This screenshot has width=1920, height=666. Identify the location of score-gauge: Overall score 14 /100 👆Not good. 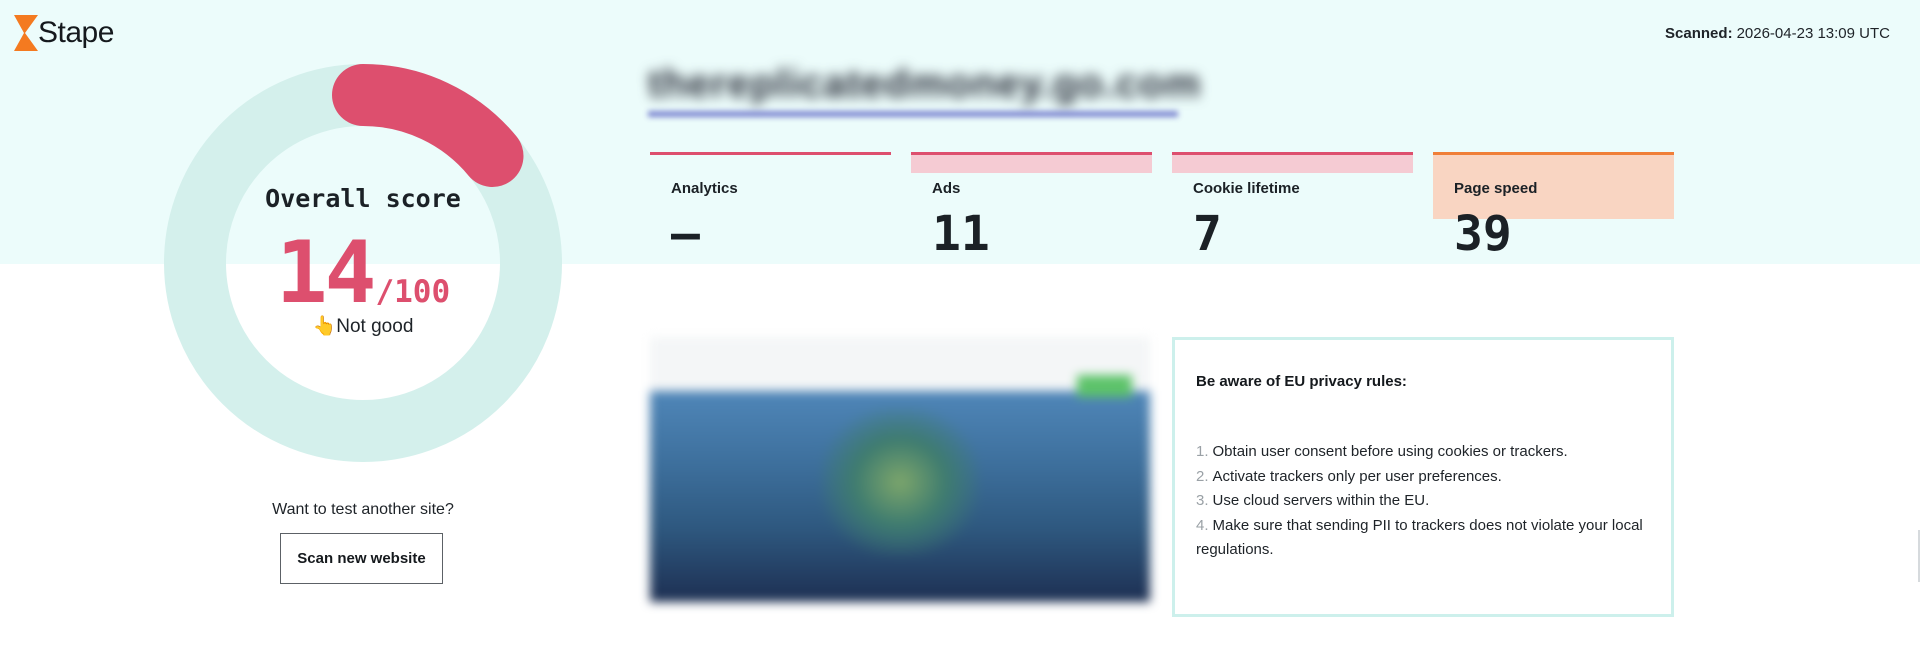
(363, 263).